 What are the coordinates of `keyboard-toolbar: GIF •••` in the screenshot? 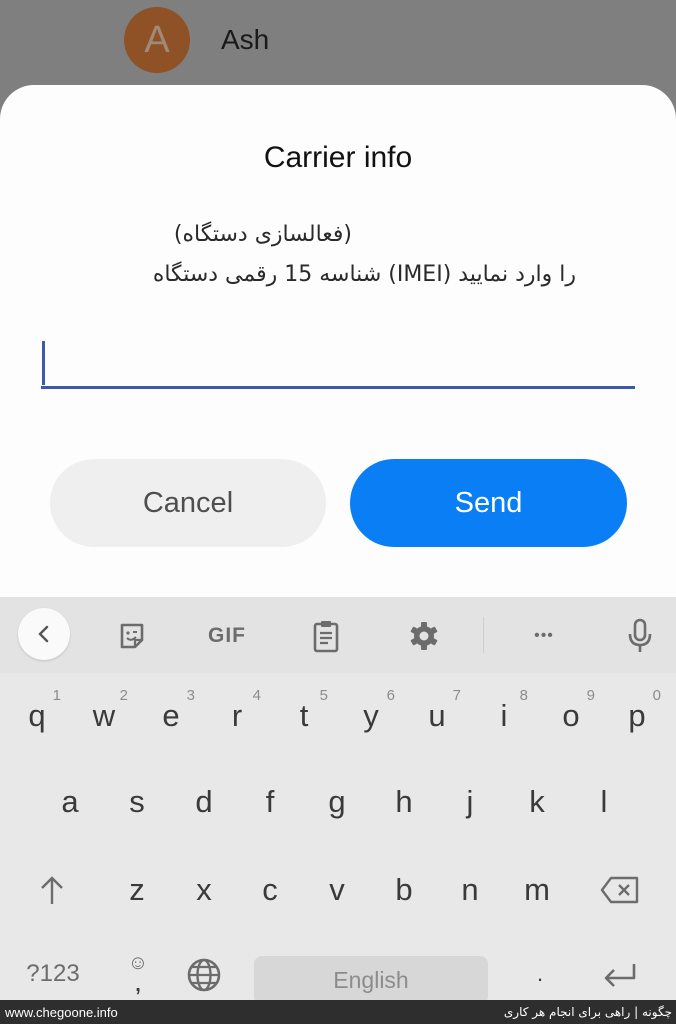 It's located at (338, 635).